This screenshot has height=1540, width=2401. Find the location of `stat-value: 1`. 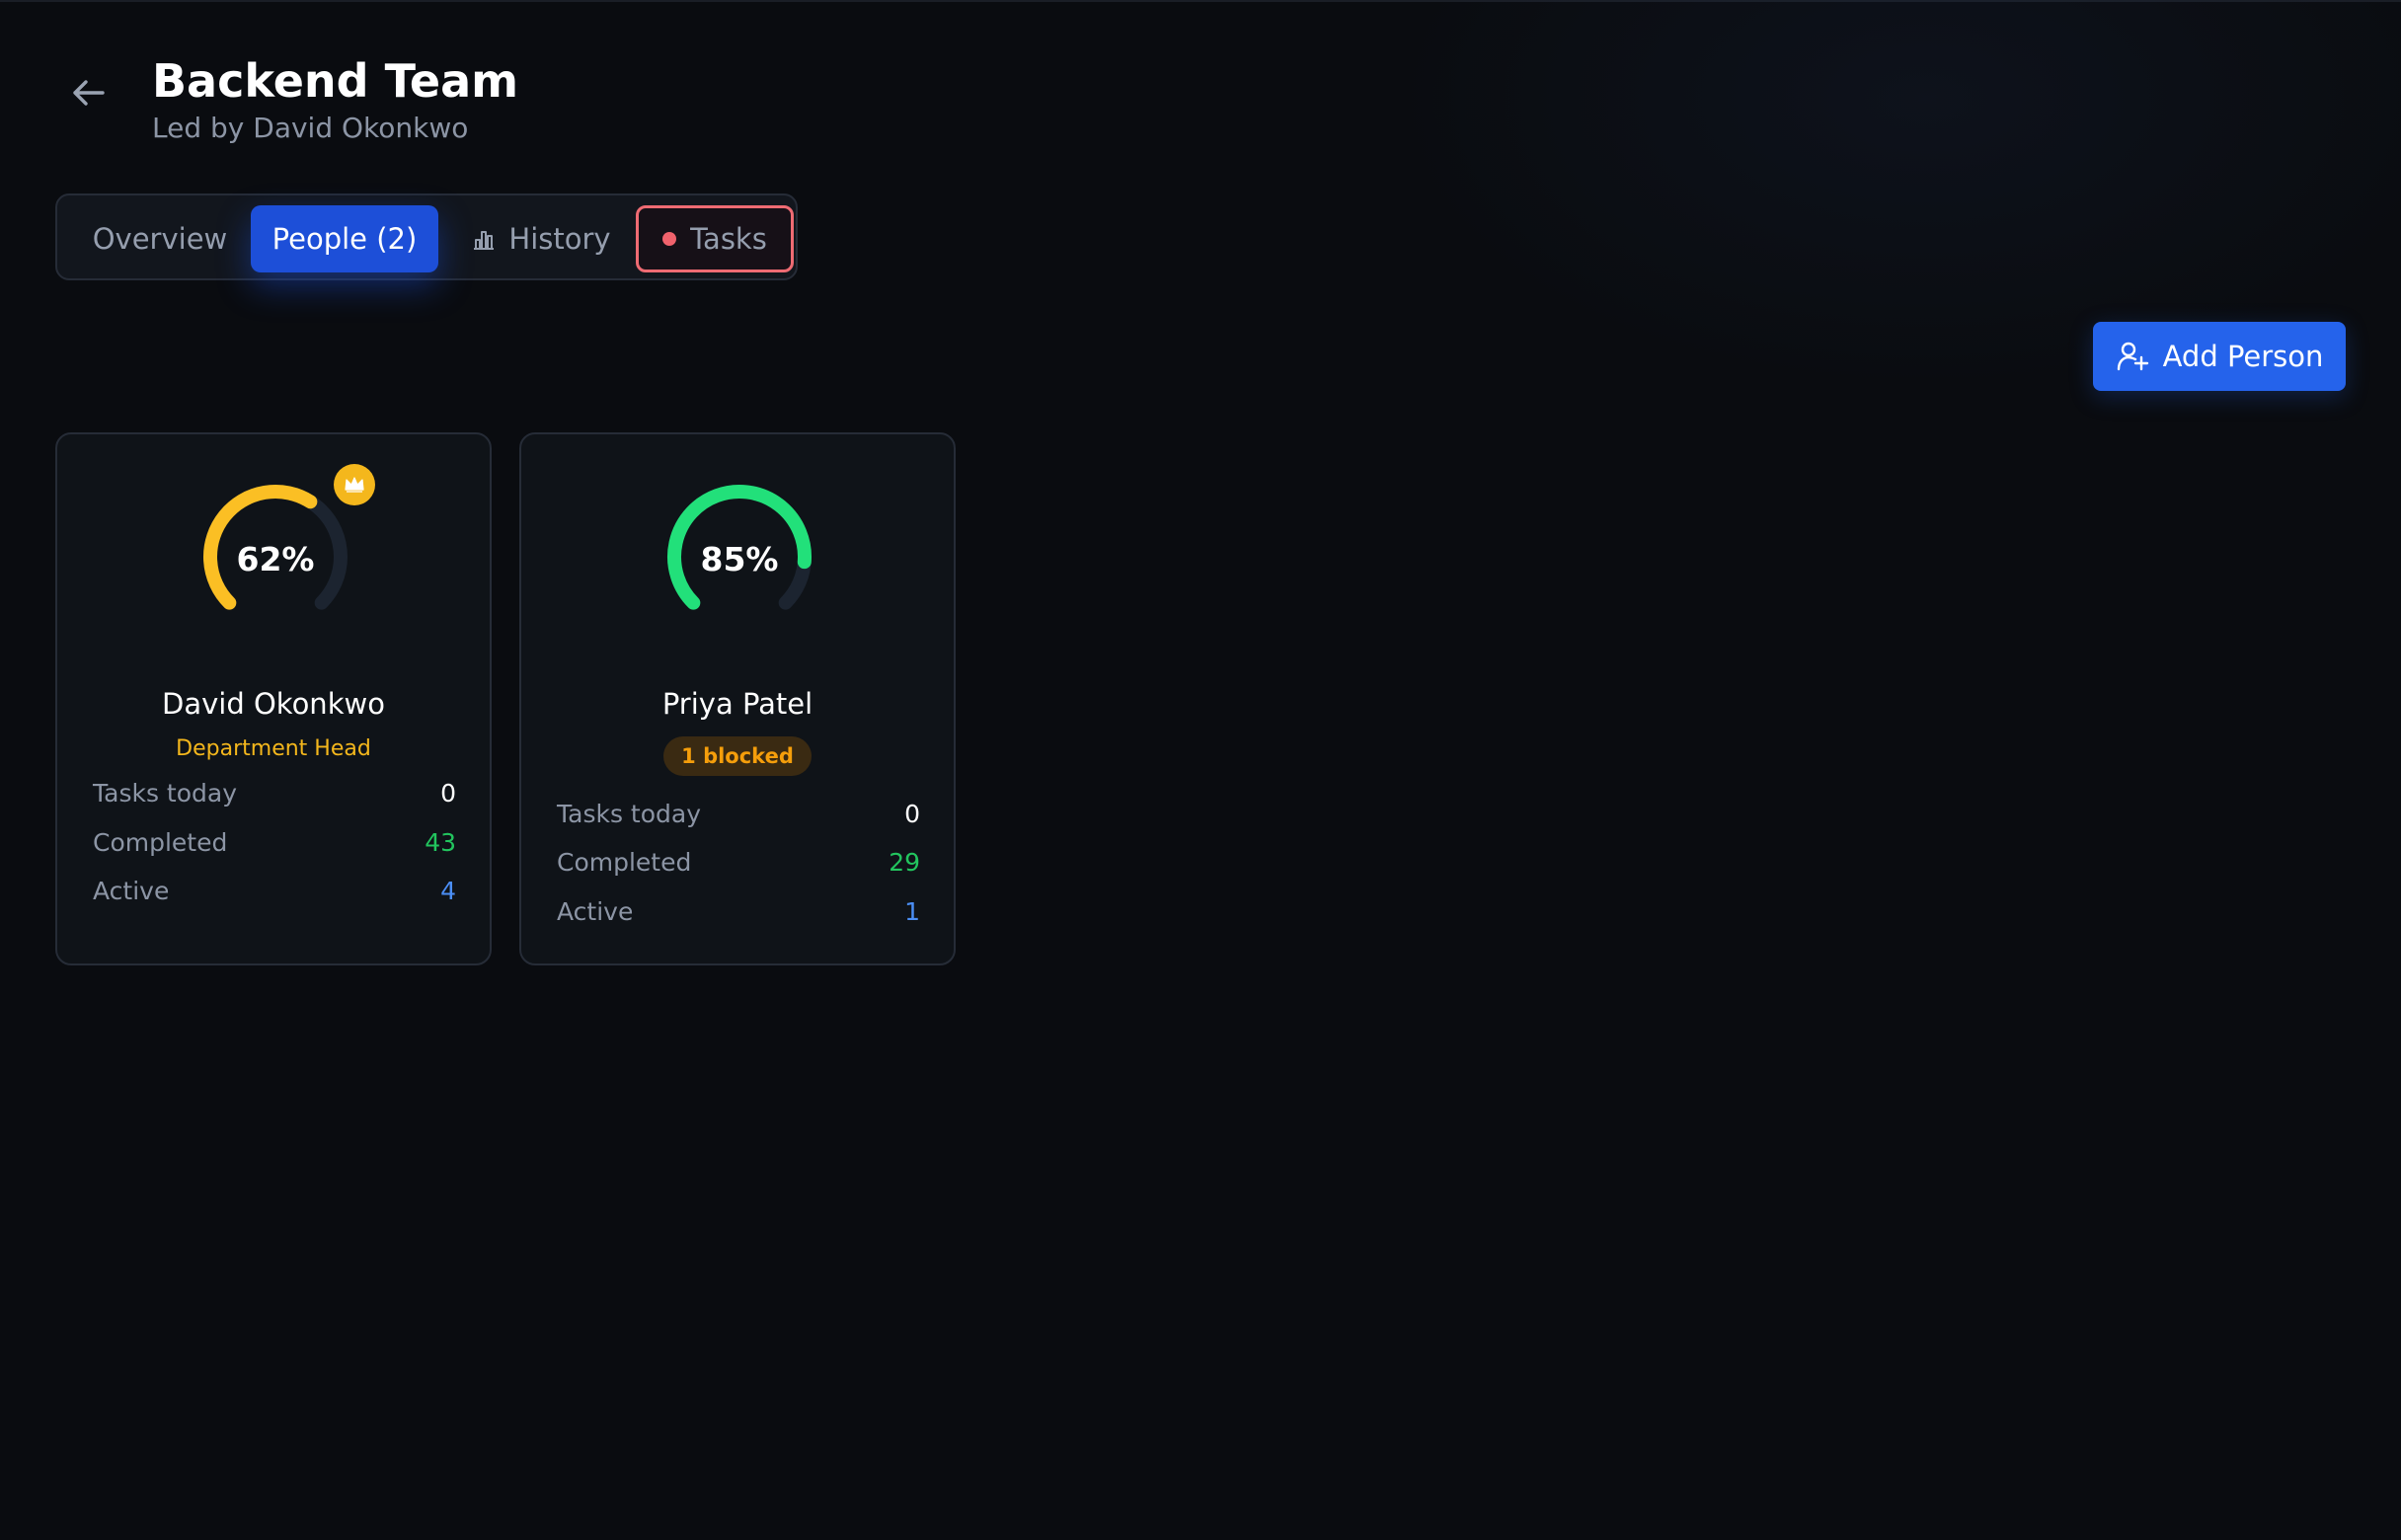

stat-value: 1 is located at coordinates (912, 911).